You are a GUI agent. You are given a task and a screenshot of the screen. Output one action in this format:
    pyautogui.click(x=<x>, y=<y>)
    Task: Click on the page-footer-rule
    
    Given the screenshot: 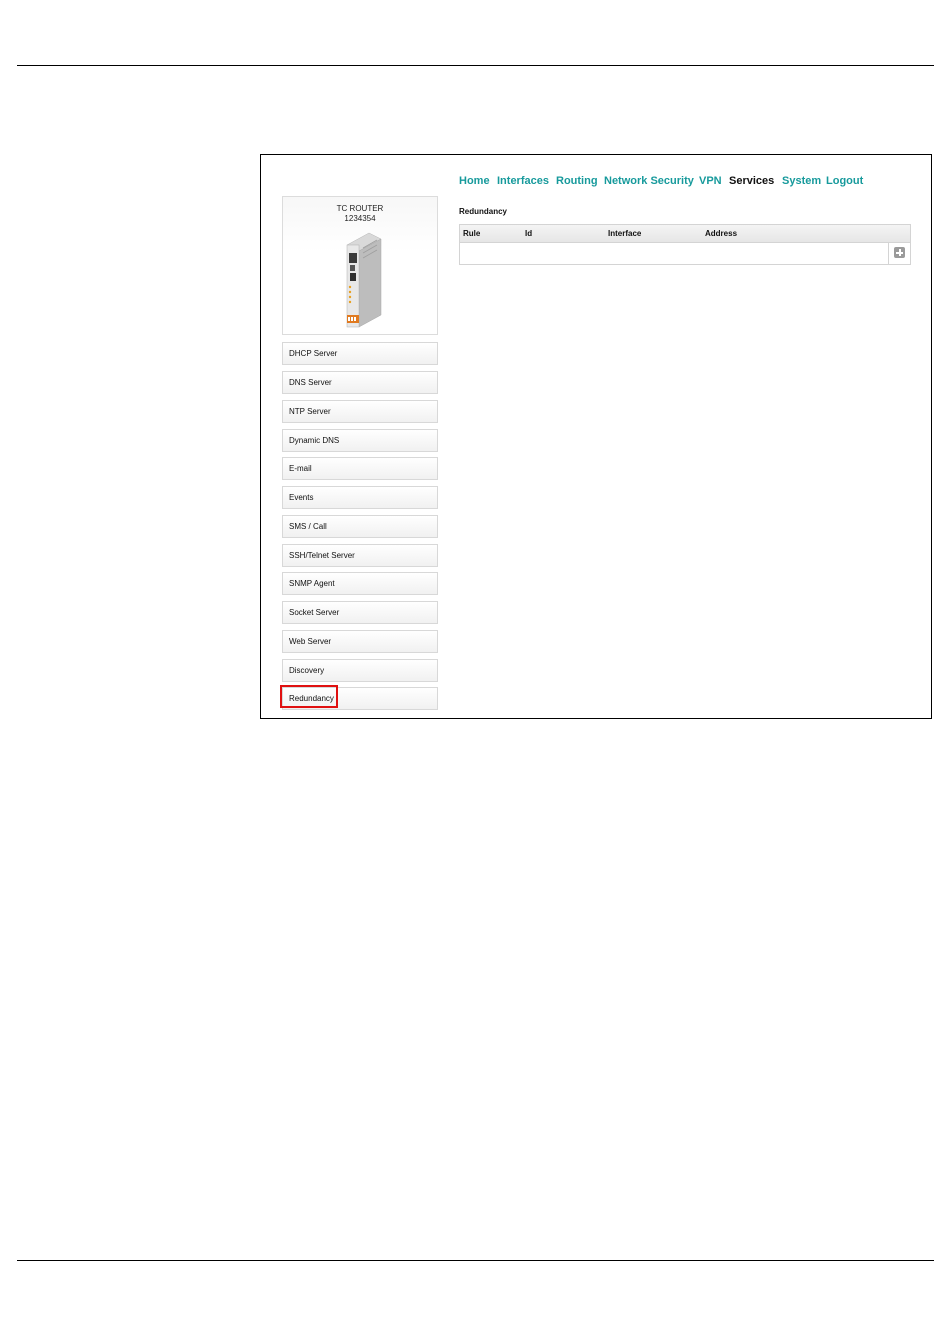 What is the action you would take?
    pyautogui.click(x=475, y=1260)
    